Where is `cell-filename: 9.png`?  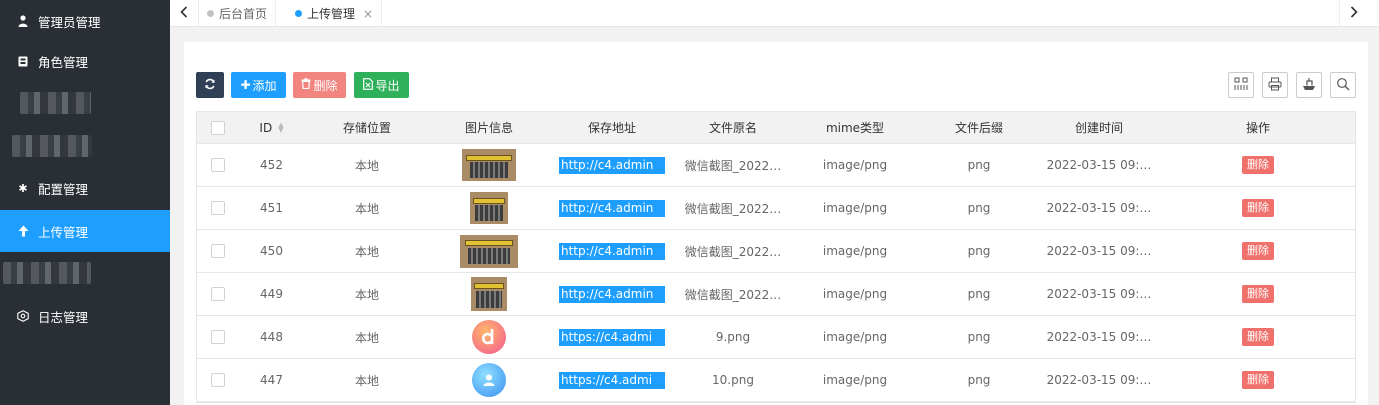 cell-filename: 9.png is located at coordinates (733, 337).